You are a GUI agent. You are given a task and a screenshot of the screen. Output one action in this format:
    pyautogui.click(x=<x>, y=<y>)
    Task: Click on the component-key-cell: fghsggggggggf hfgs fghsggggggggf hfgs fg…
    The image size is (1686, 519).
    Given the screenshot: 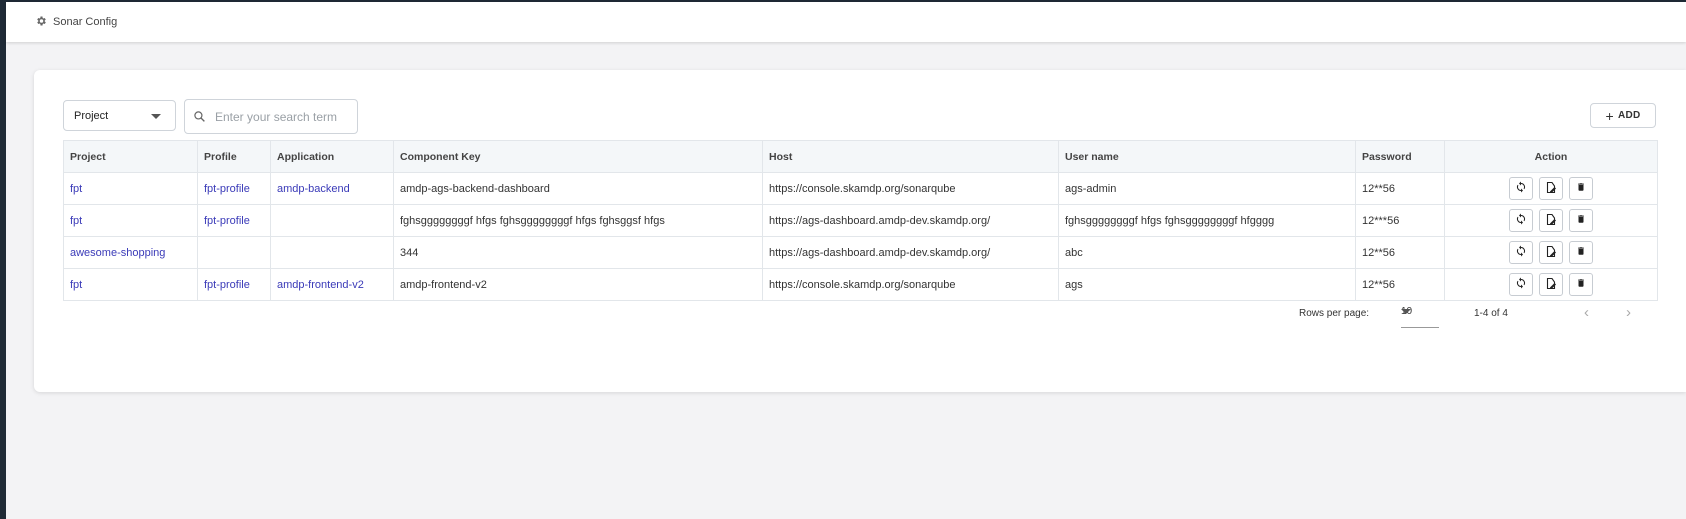 What is the action you would take?
    pyautogui.click(x=578, y=220)
    